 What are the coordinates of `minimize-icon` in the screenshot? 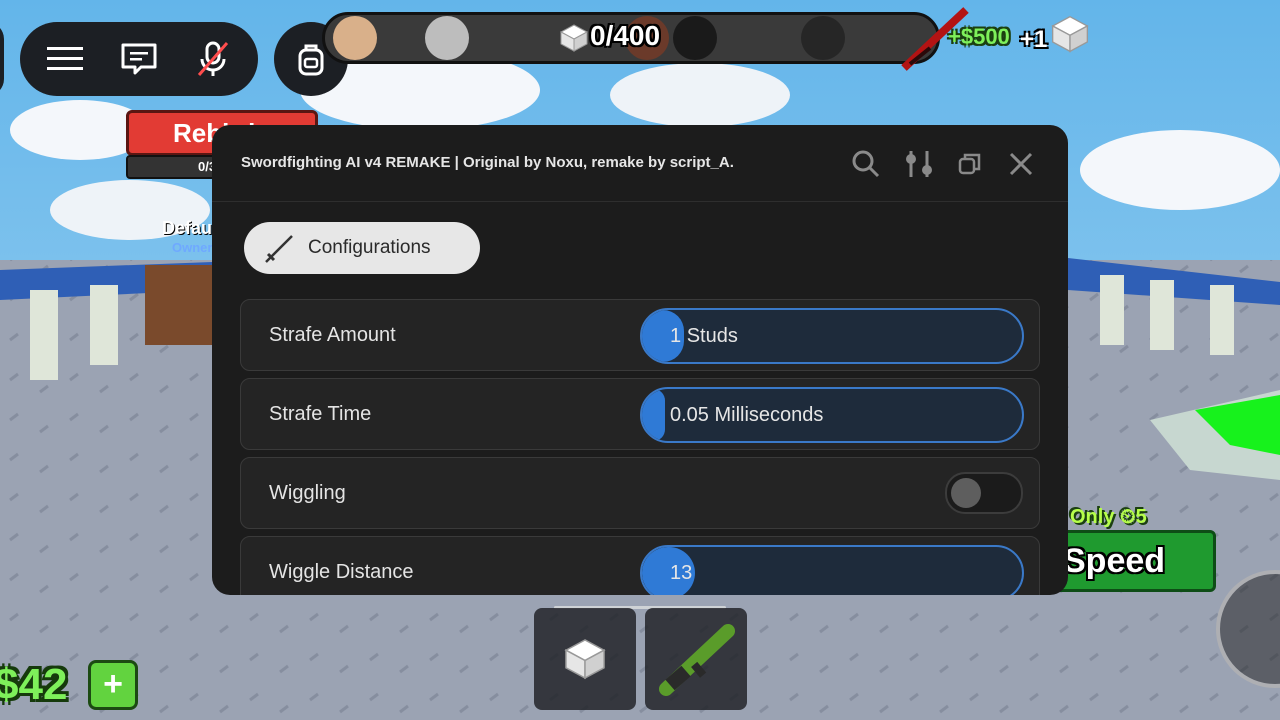 It's located at (969, 164).